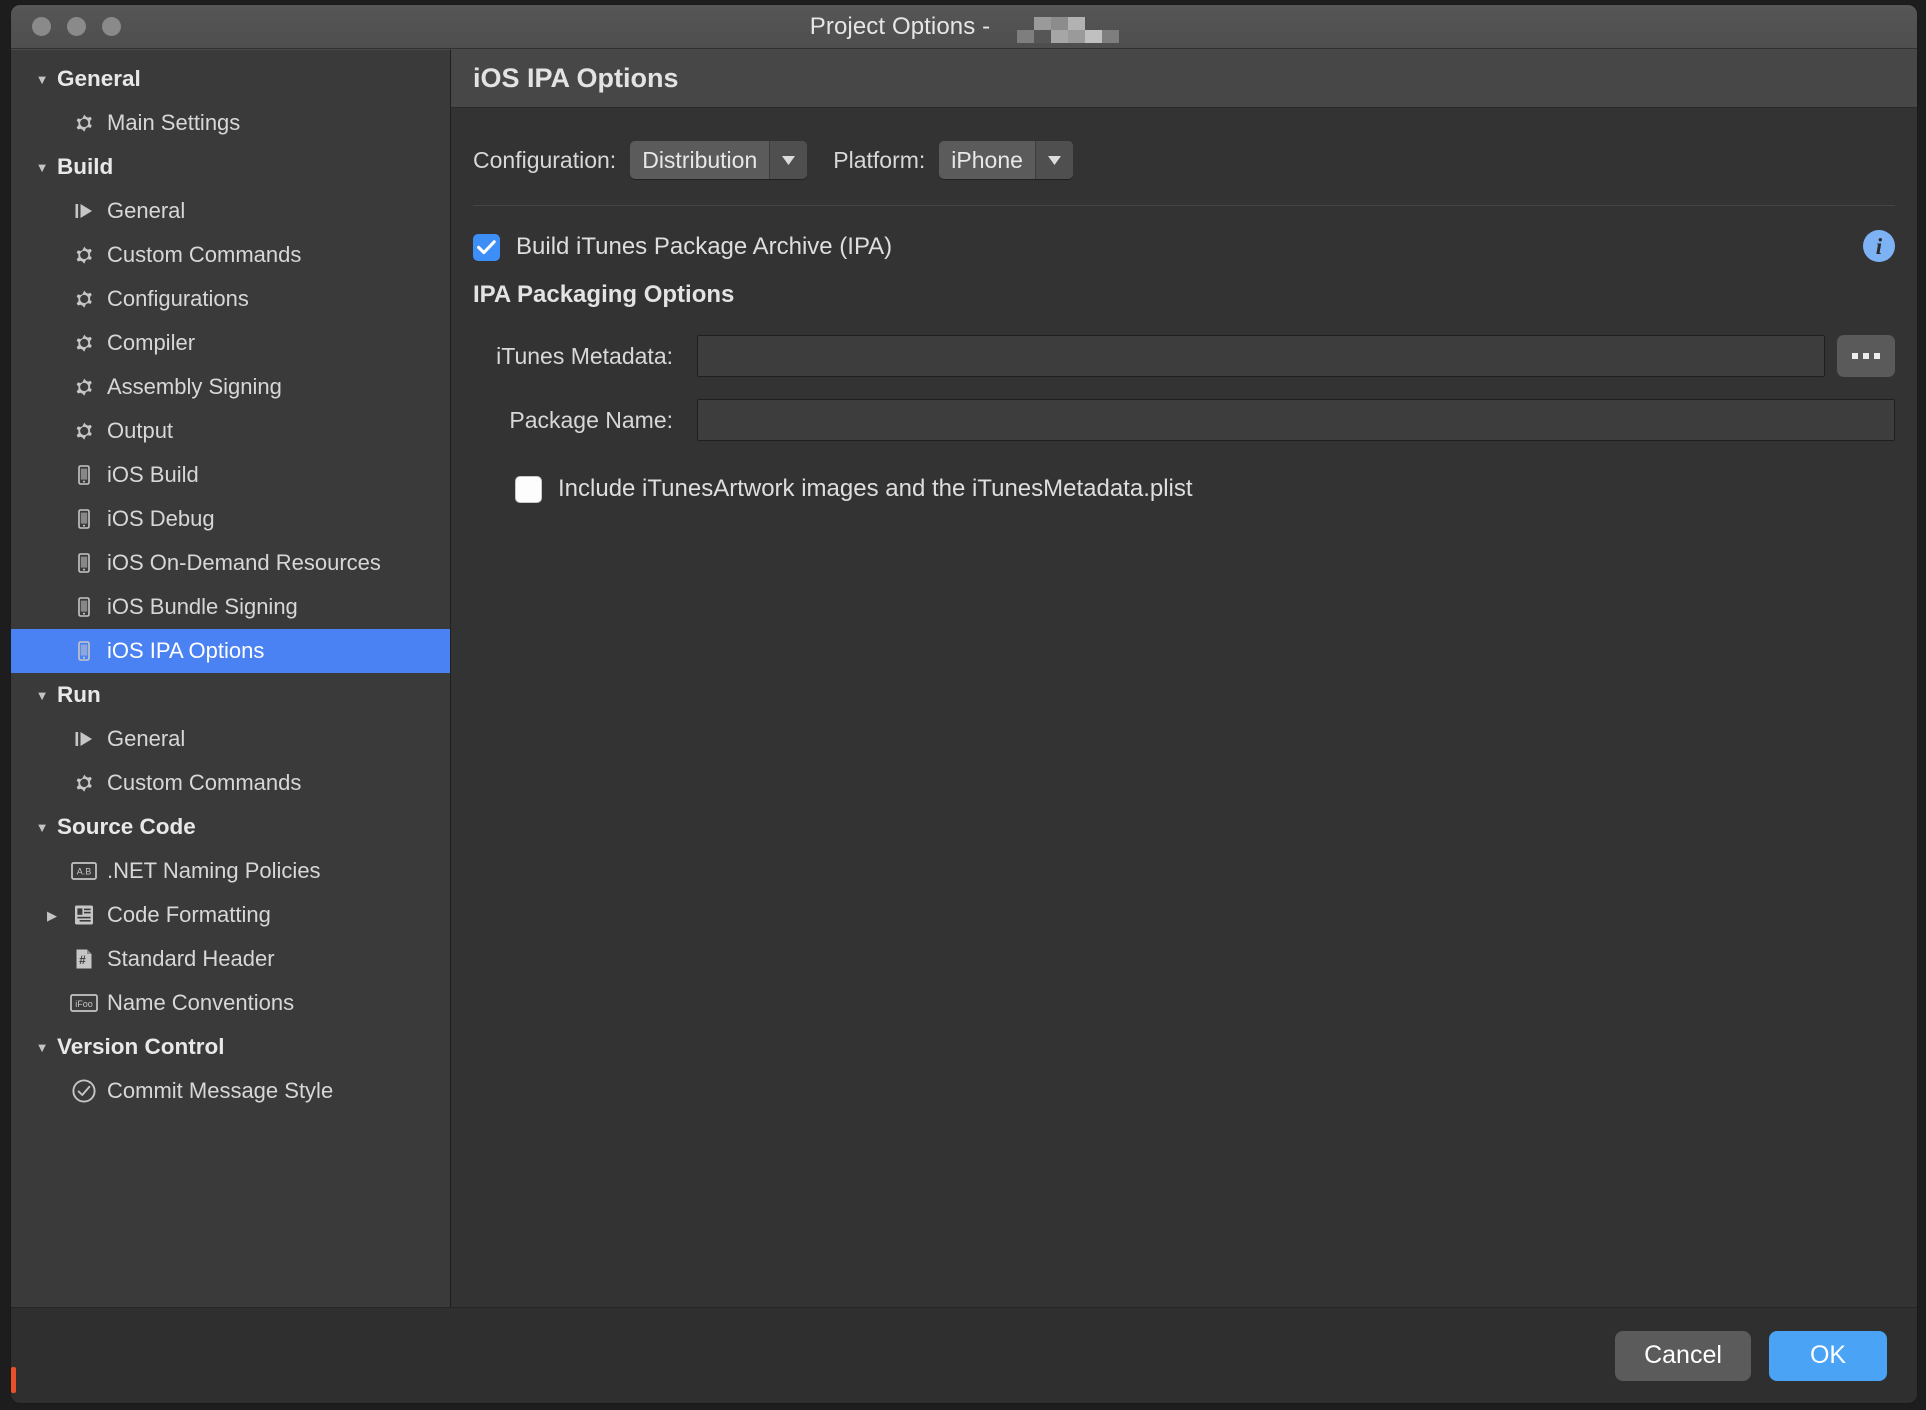 Image resolution: width=1926 pixels, height=1410 pixels. Describe the element at coordinates (186, 650) in the screenshot. I see `sidebar-item-label: iOS IPA Options` at that location.